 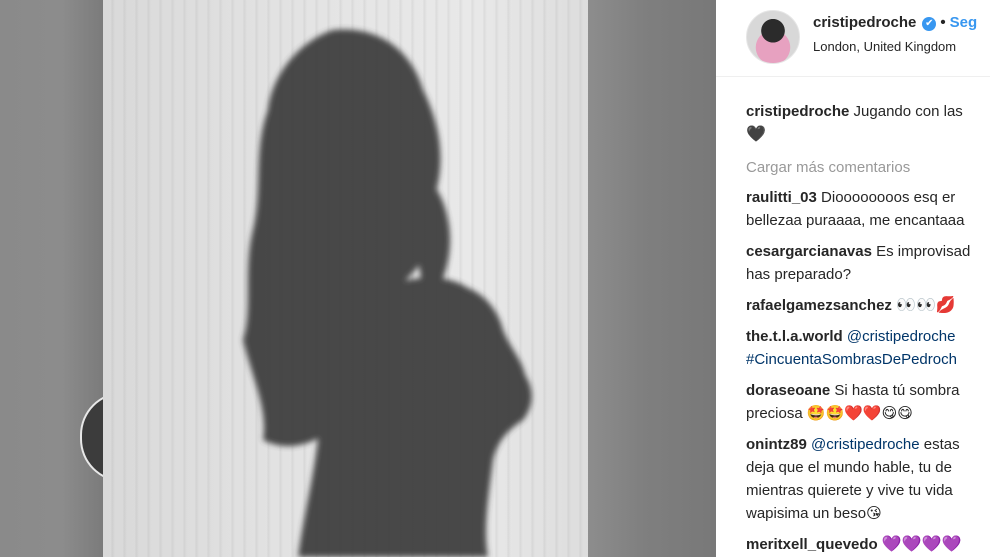 I want to click on header-username-row: cristipedroche ✔ • Seg, so click(x=895, y=22).